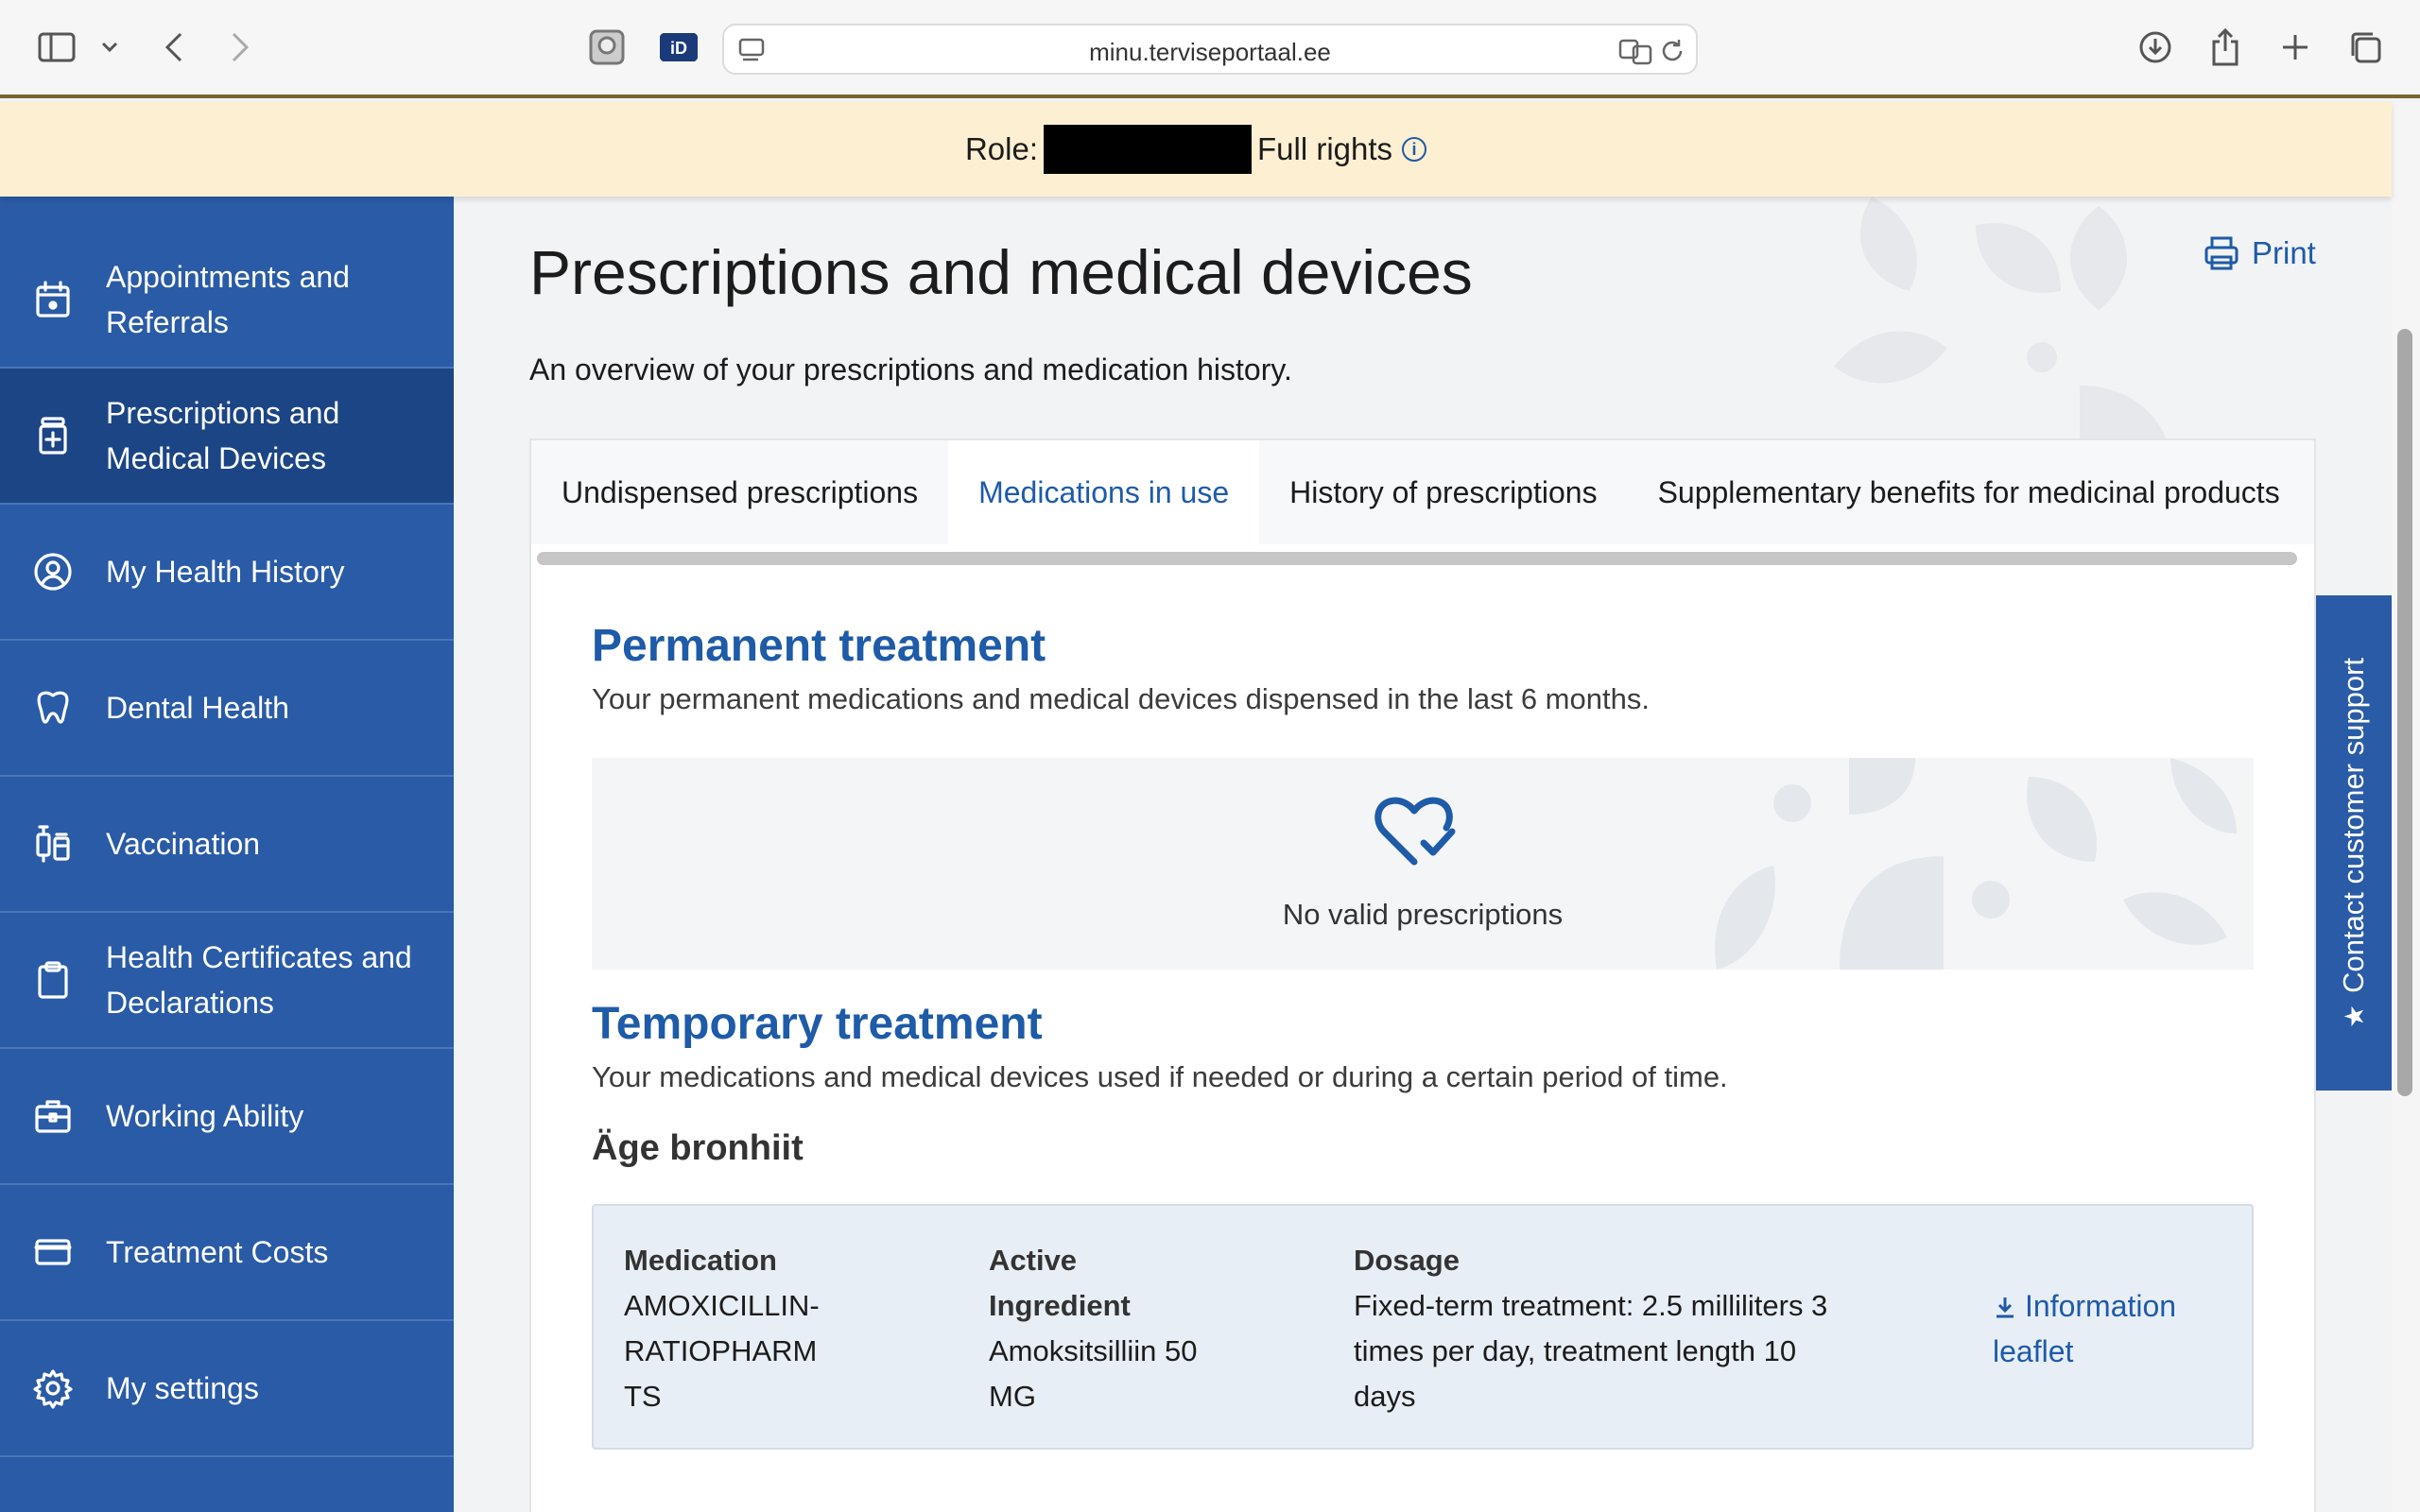  I want to click on leaflet-label-line: Information, so click(2101, 1306).